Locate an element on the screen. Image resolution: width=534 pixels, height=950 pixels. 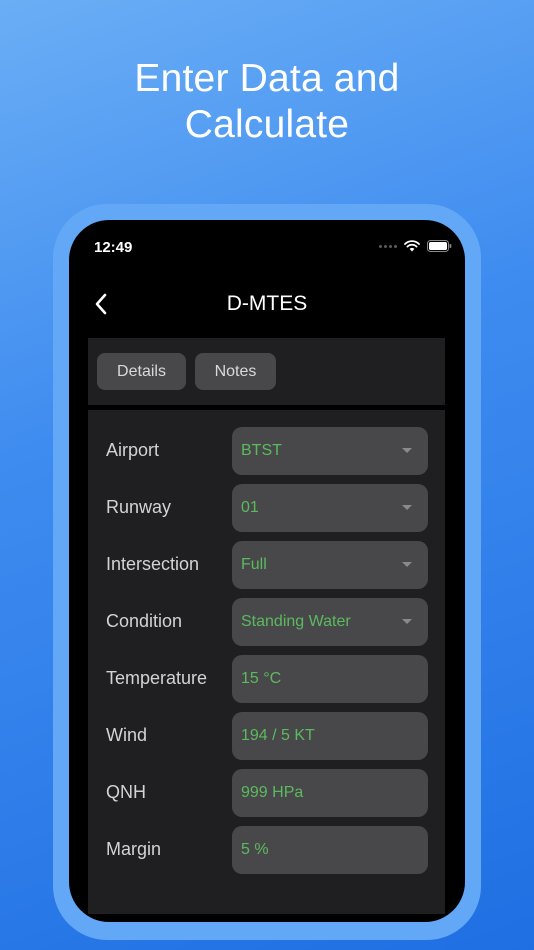
form-row-wind: Wind 194 / 5 KT is located at coordinates (266, 736).